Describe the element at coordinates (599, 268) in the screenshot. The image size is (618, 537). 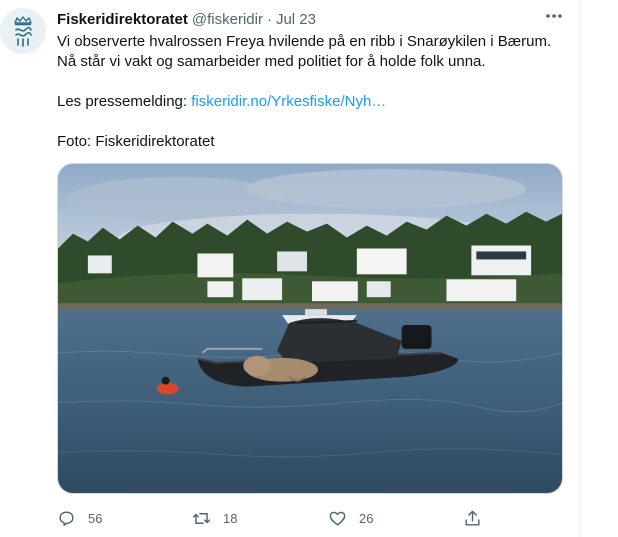
I see `right-pane` at that location.